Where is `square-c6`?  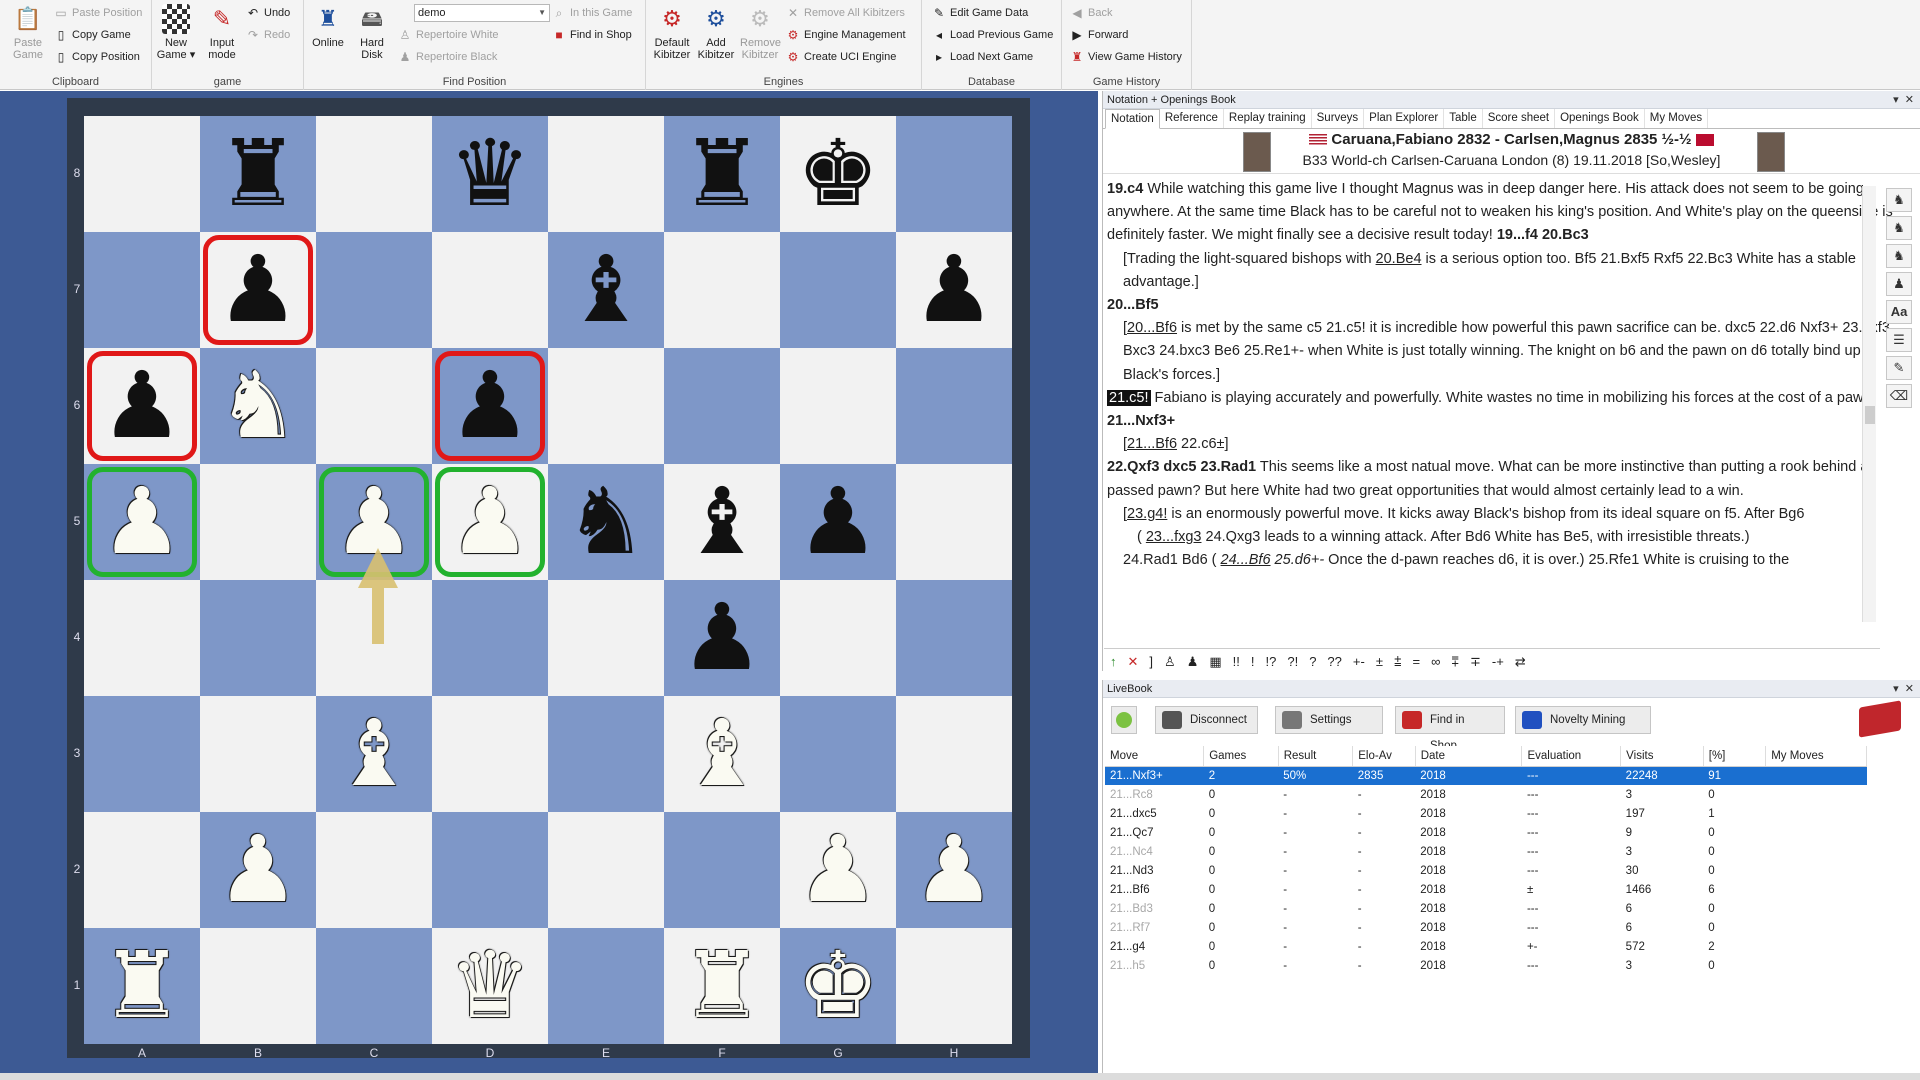 square-c6 is located at coordinates (374, 406).